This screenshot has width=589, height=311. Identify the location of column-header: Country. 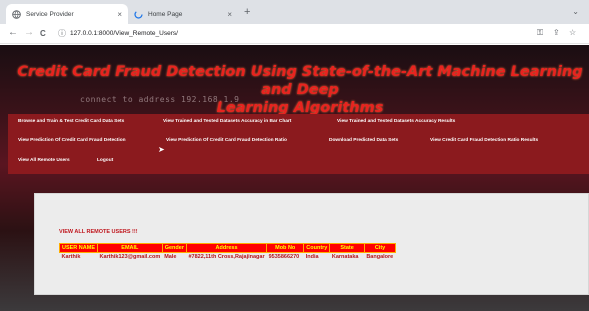
(317, 248).